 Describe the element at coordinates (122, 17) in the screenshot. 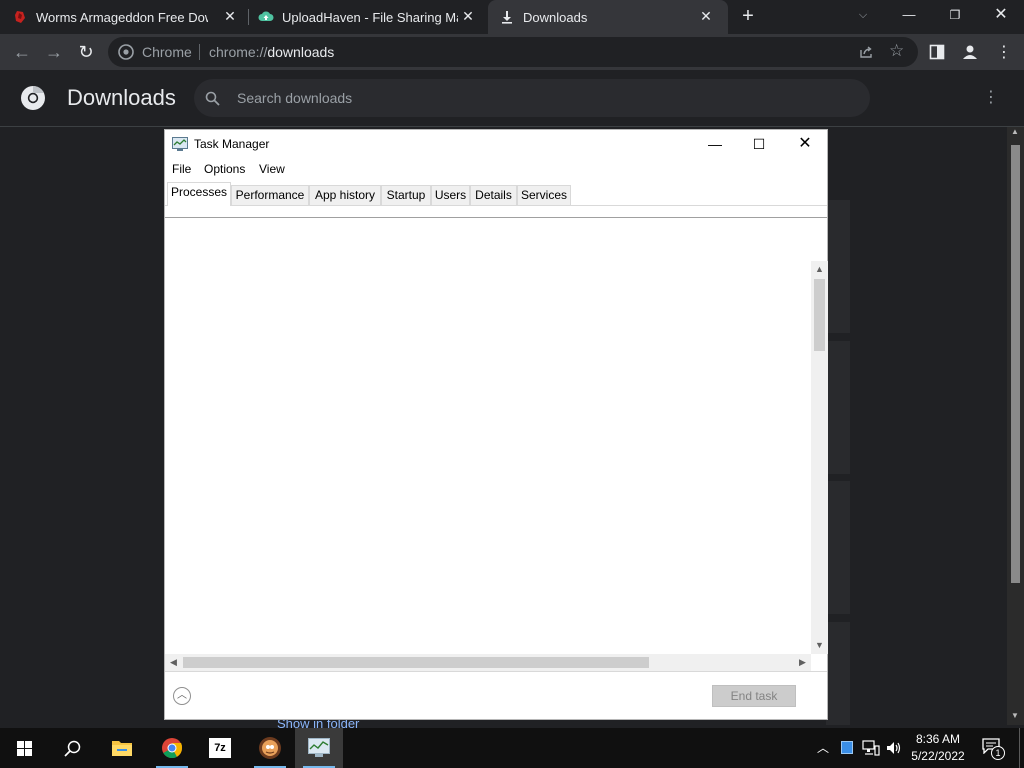

I see `tab-title: Worms Armageddon Free Downl` at that location.